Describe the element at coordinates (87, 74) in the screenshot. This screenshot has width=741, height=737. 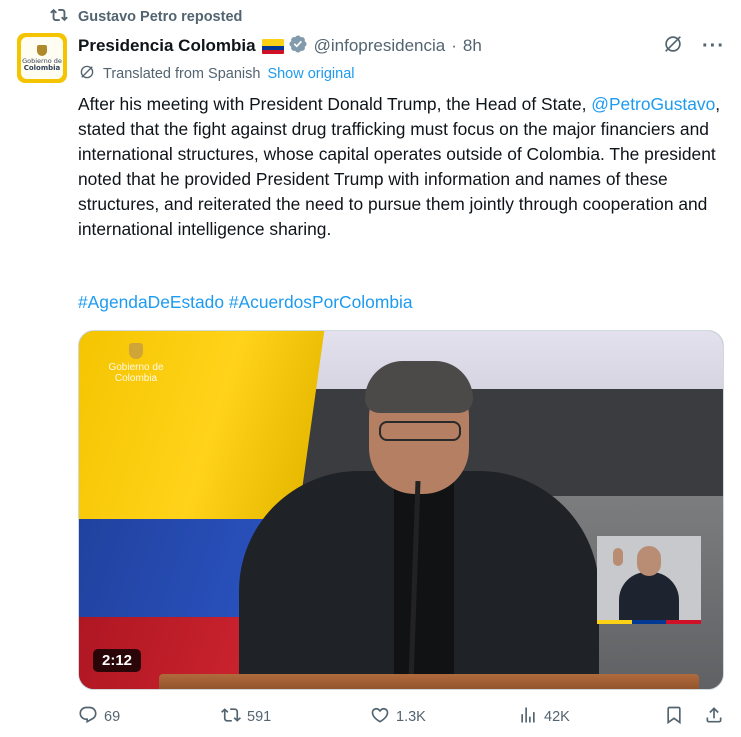
I see `translate-icon` at that location.